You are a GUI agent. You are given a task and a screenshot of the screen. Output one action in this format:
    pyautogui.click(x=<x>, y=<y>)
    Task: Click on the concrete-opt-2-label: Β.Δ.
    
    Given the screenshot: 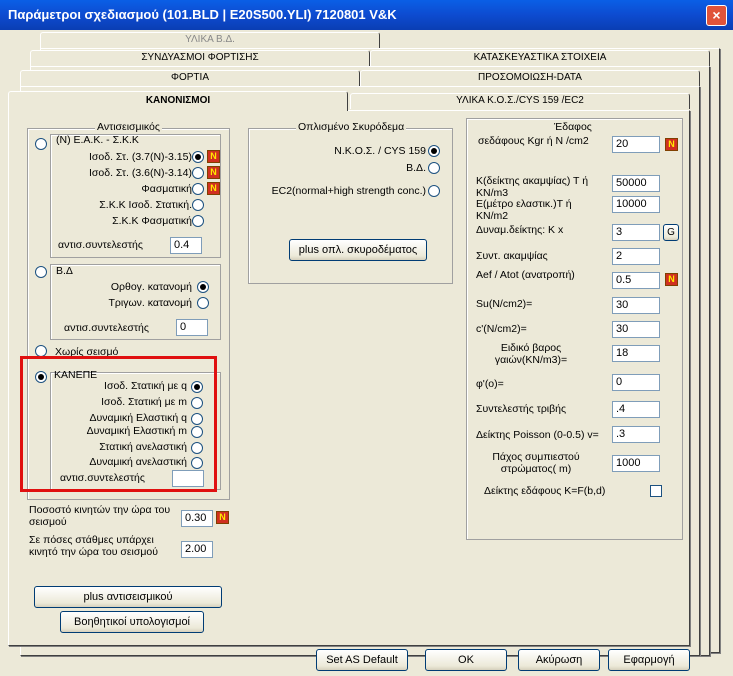 What is the action you would take?
    pyautogui.click(x=416, y=168)
    